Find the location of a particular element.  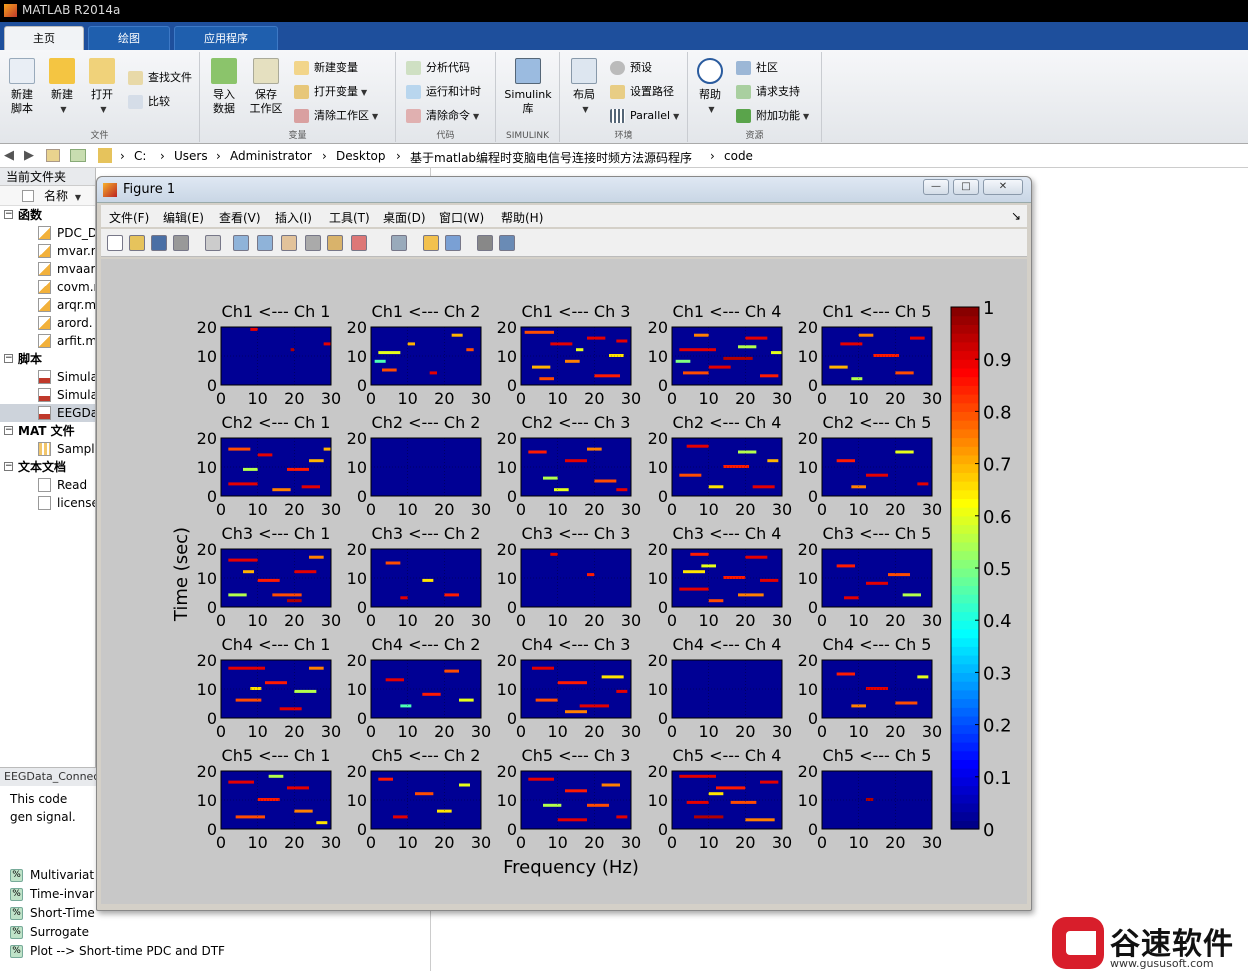

link-icon is located at coordinates (399, 243).